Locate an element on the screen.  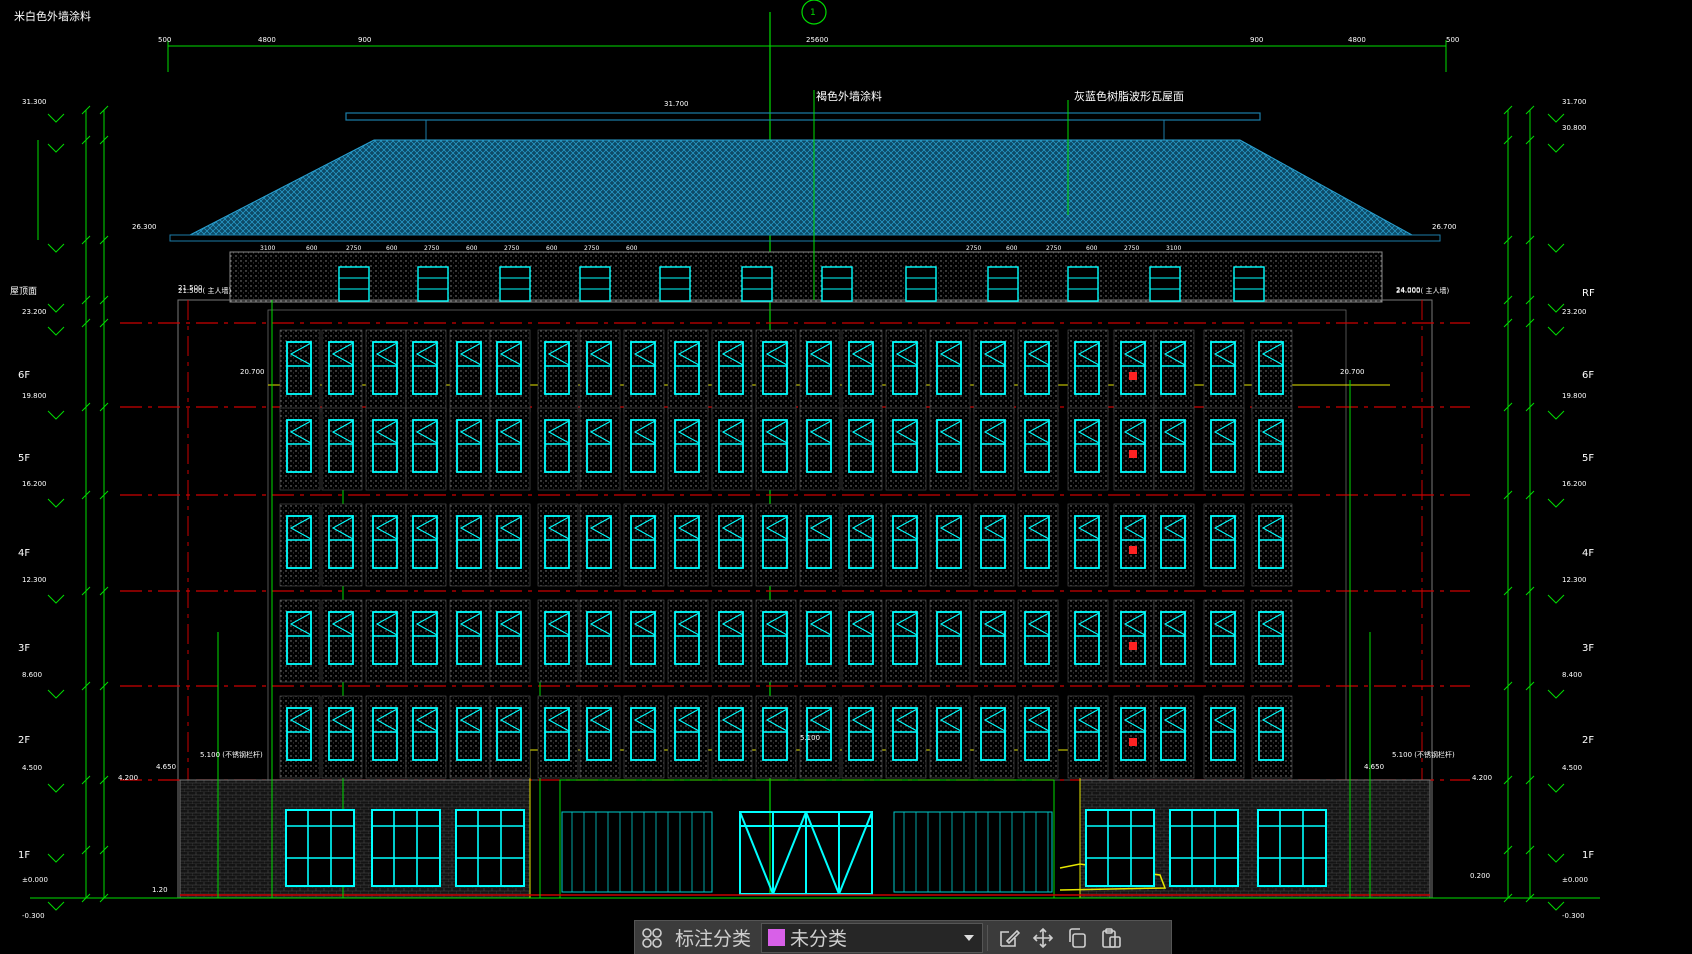
top-dimension: 900 is located at coordinates (364, 40).